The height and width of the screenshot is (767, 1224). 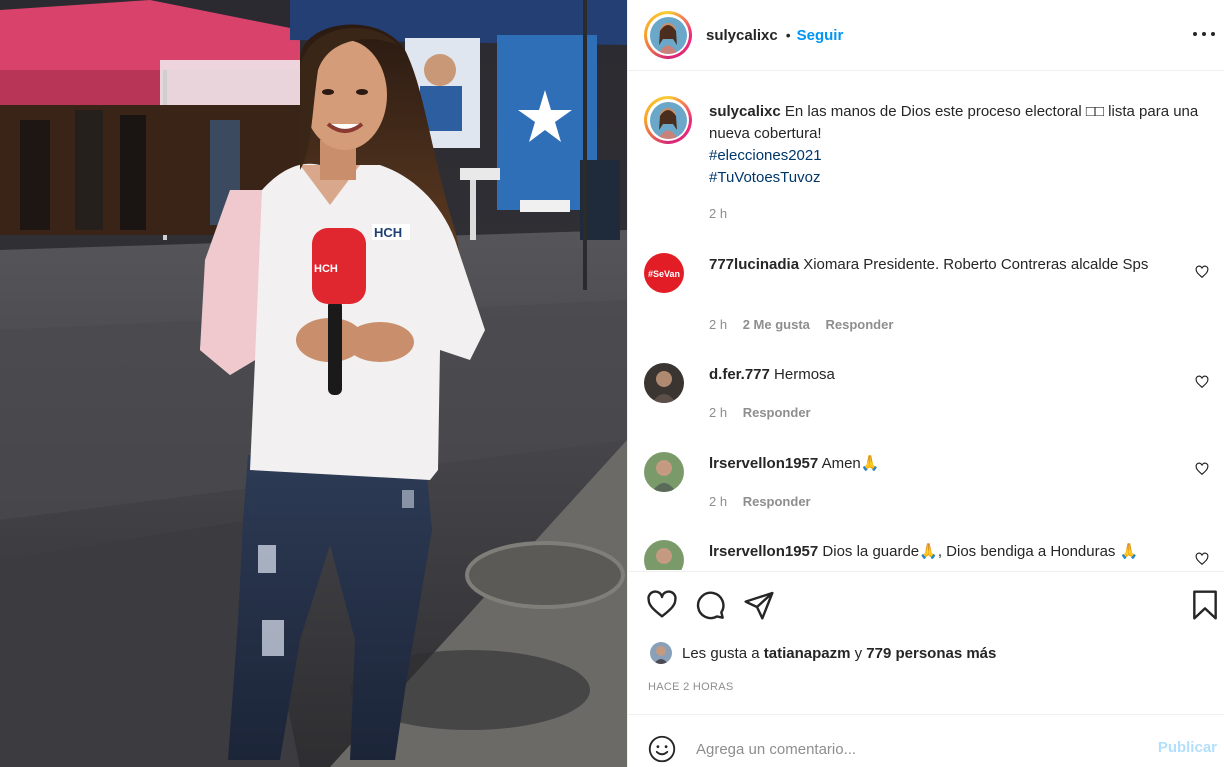 I want to click on caption-meta: 2 h, so click(x=724, y=213).